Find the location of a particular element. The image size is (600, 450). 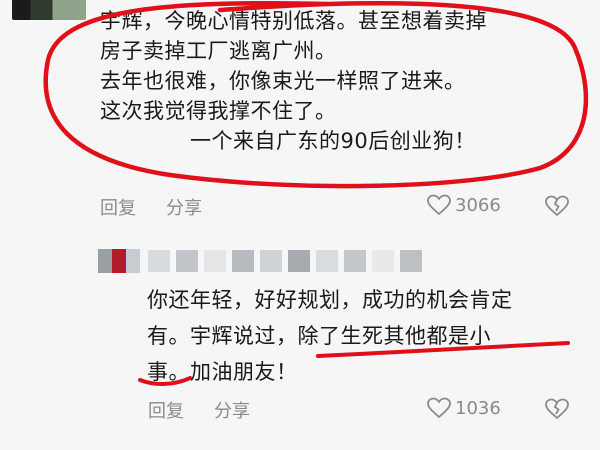

like-count: 1036 is located at coordinates (478, 408).